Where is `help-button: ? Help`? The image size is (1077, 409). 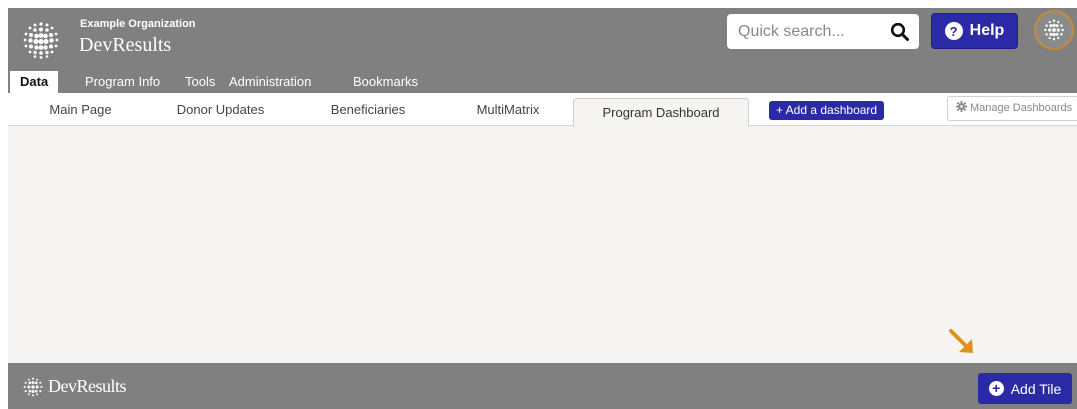 help-button: ? Help is located at coordinates (974, 31).